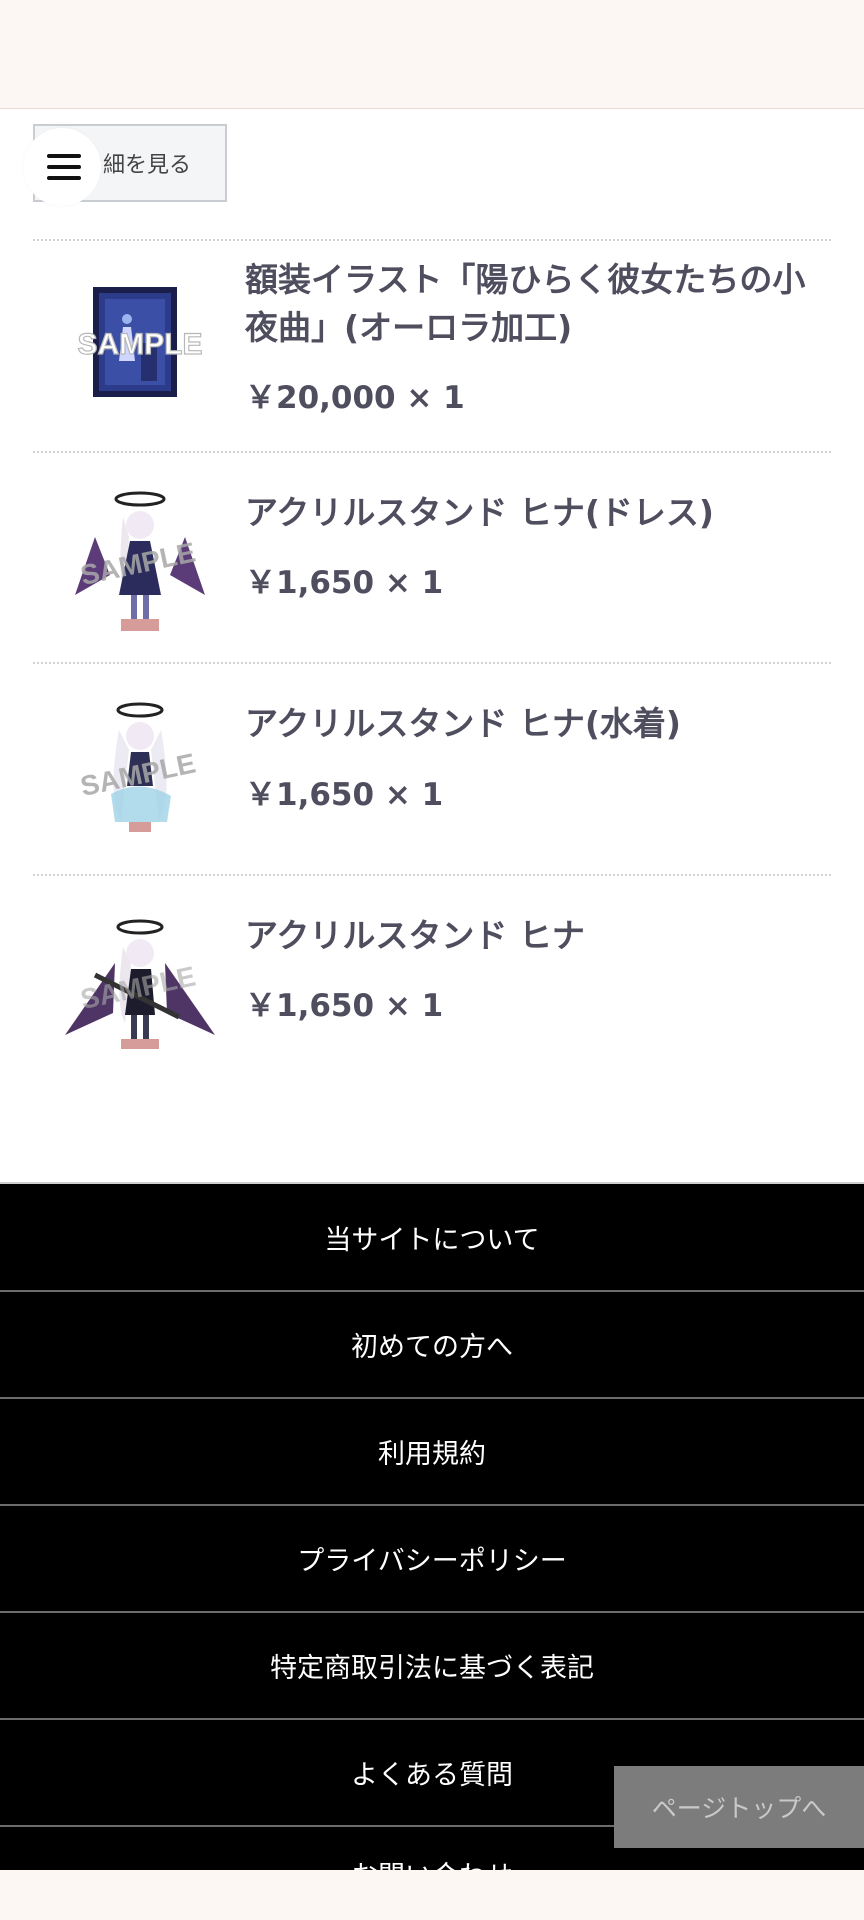 Image resolution: width=864 pixels, height=1920 pixels. Describe the element at coordinates (432, 1666) in the screenshot. I see `footer-link-commercial-law: 特定商取引法に基づく表記` at that location.